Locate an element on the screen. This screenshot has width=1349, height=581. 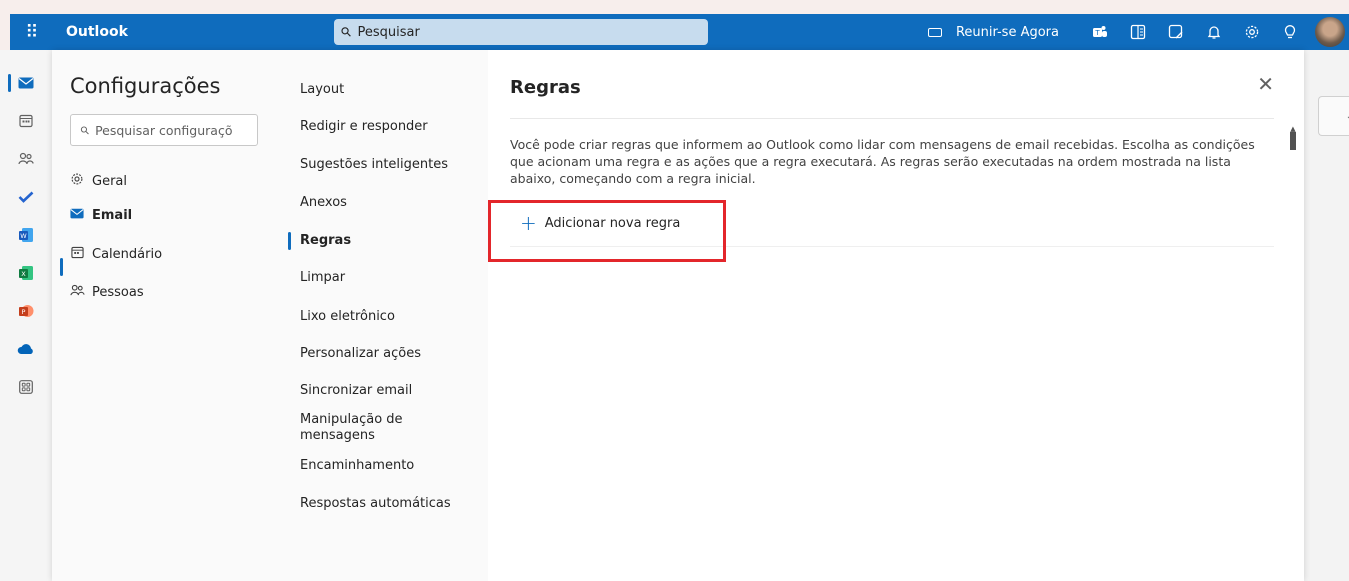
settings-title: Configurações is located at coordinates (145, 86).